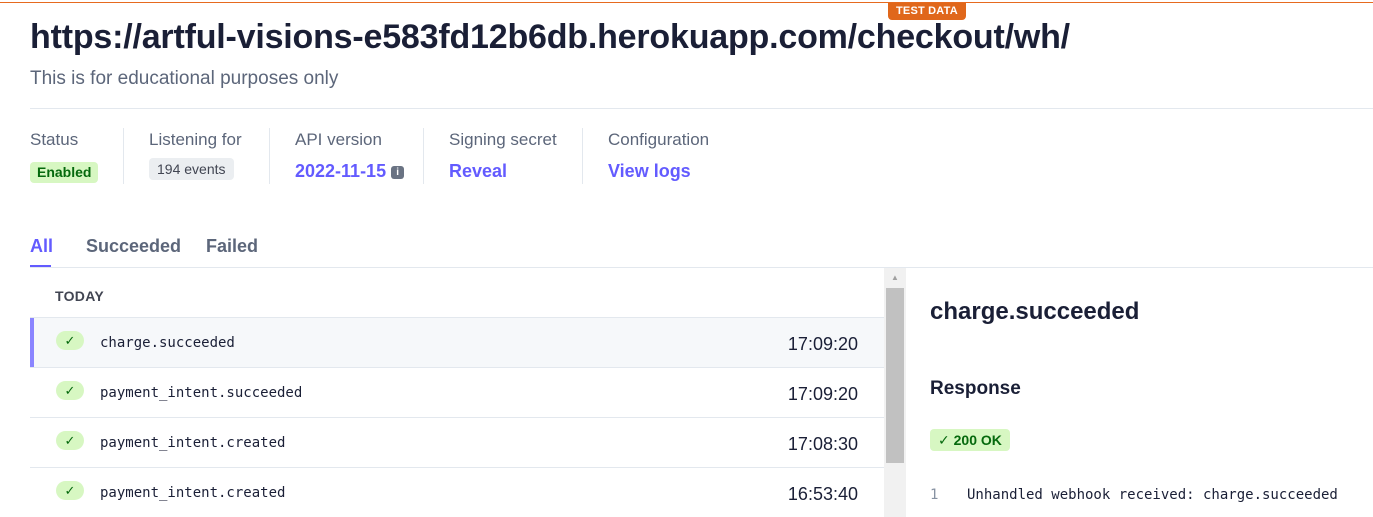 The width and height of the screenshot is (1373, 517). I want to click on event-name: payment_intent.succeeded, so click(201, 393).